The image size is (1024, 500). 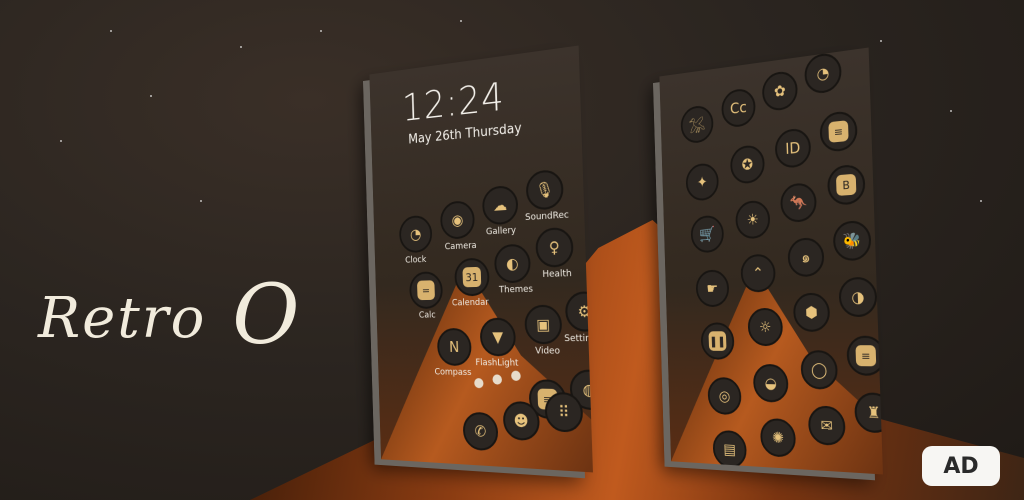 I want to click on ostrich-icon: 𓅮, so click(x=697, y=124).